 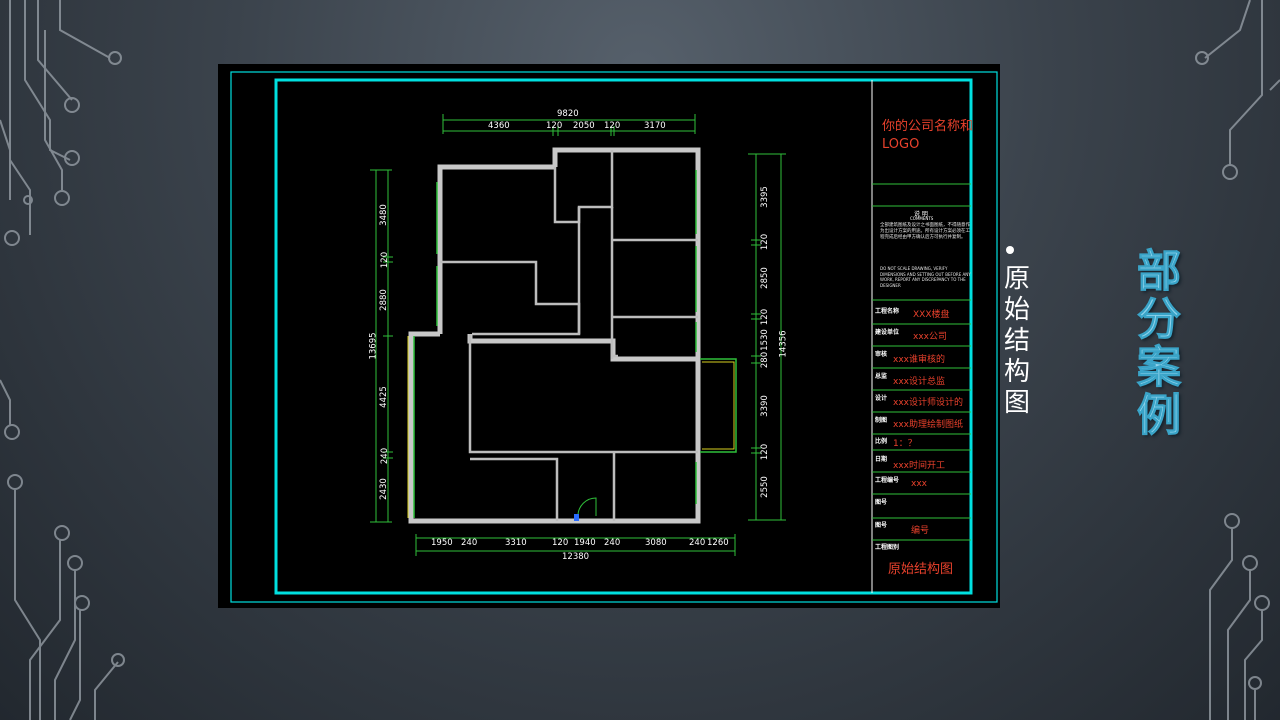 I want to click on dim-left-4: 4425, so click(x=383, y=397).